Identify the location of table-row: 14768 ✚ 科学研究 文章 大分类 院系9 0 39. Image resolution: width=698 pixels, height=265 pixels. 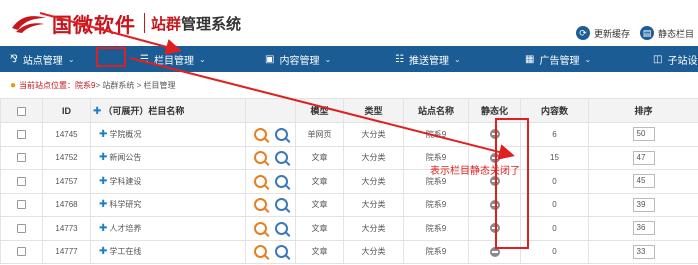
(349, 204).